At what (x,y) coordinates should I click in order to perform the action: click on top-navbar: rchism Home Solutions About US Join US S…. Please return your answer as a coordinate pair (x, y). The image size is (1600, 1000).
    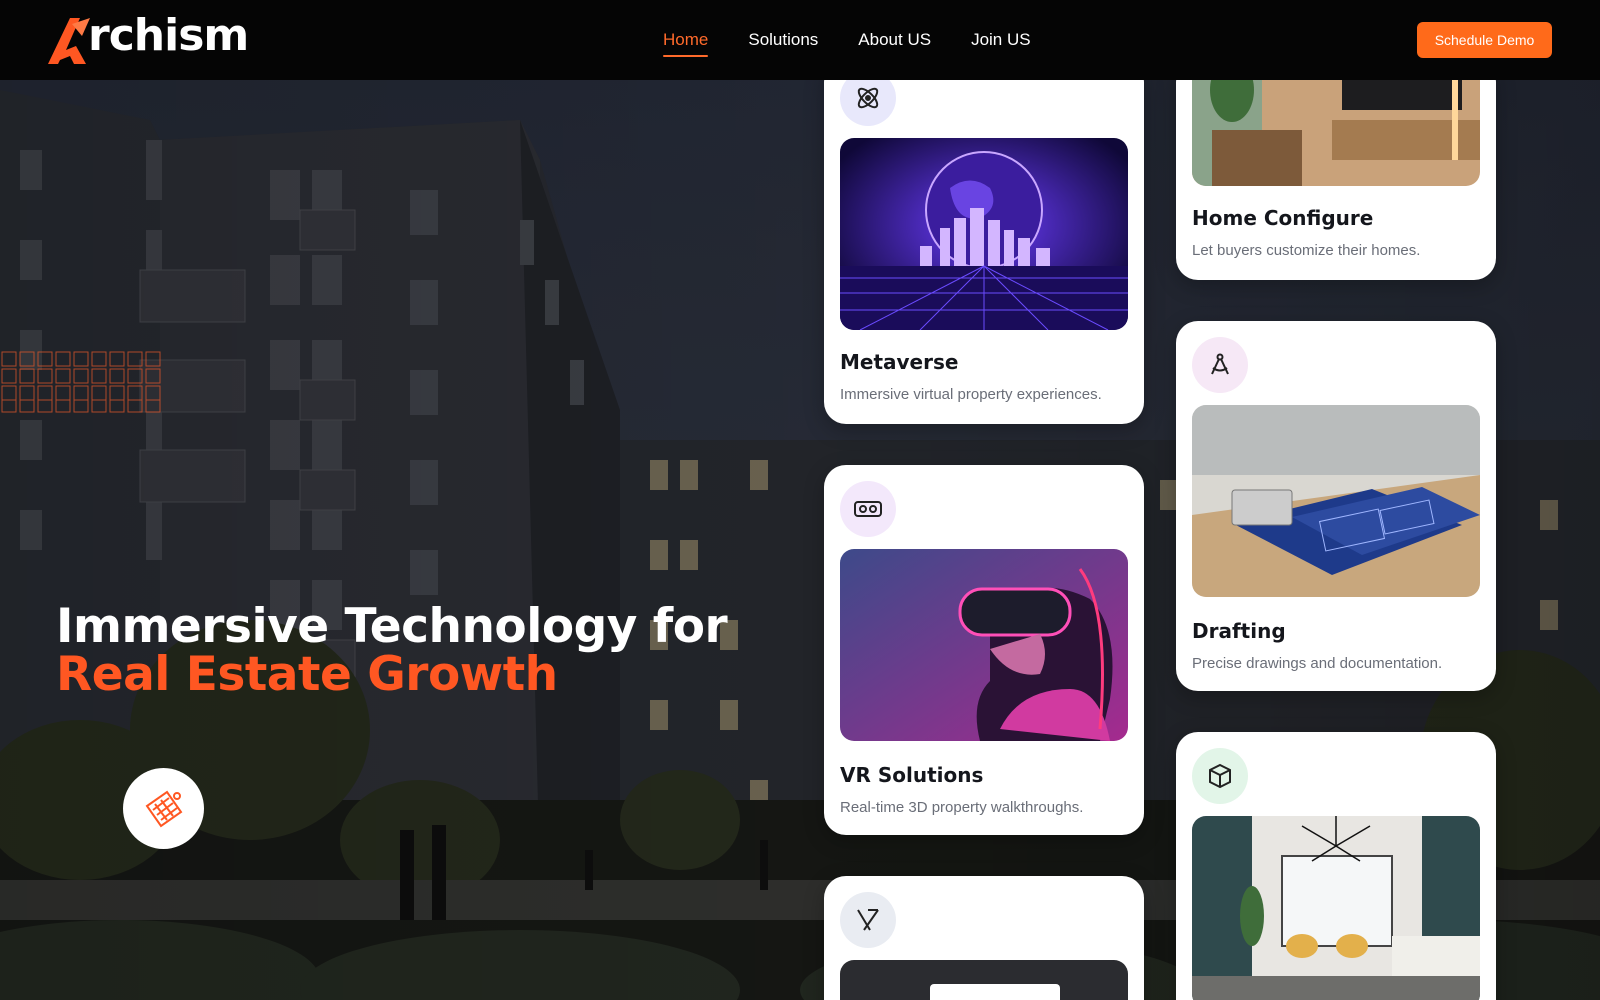
    Looking at the image, I should click on (800, 40).